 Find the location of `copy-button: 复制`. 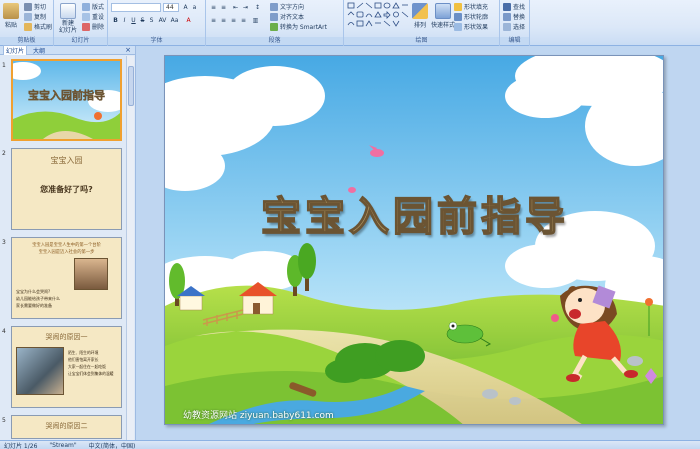

copy-button: 复制 is located at coordinates (35, 16).